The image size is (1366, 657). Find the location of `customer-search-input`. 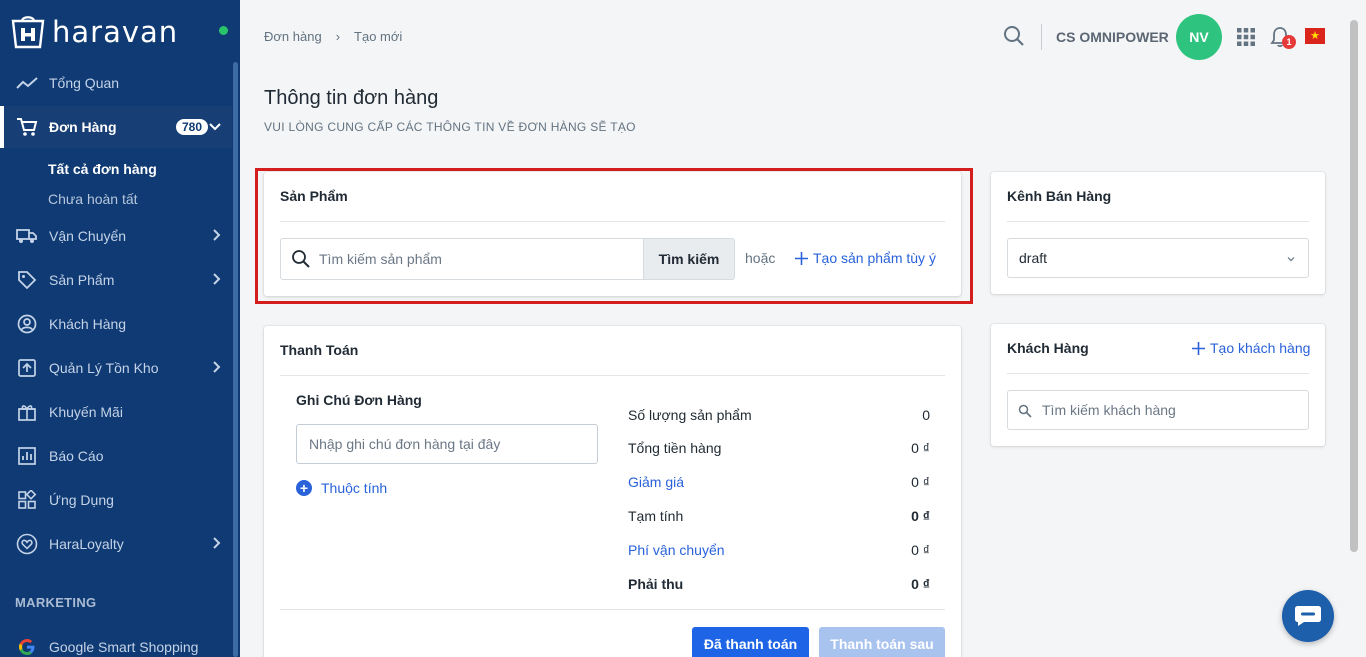

customer-search-input is located at coordinates (1172, 410).